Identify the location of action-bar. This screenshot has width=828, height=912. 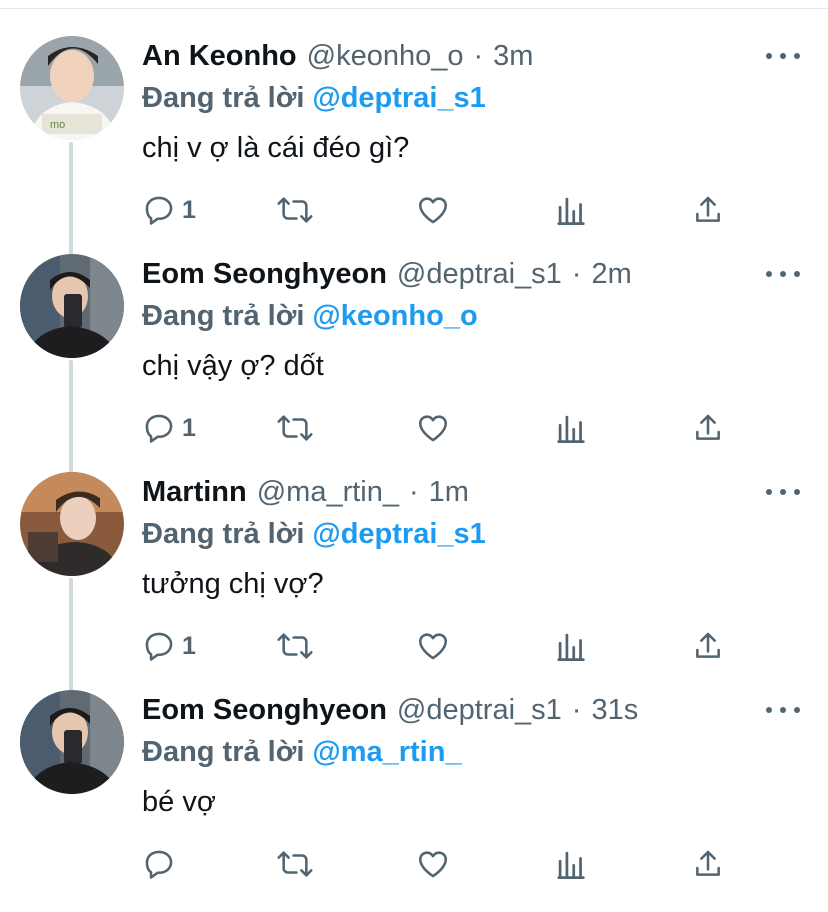
(442, 864).